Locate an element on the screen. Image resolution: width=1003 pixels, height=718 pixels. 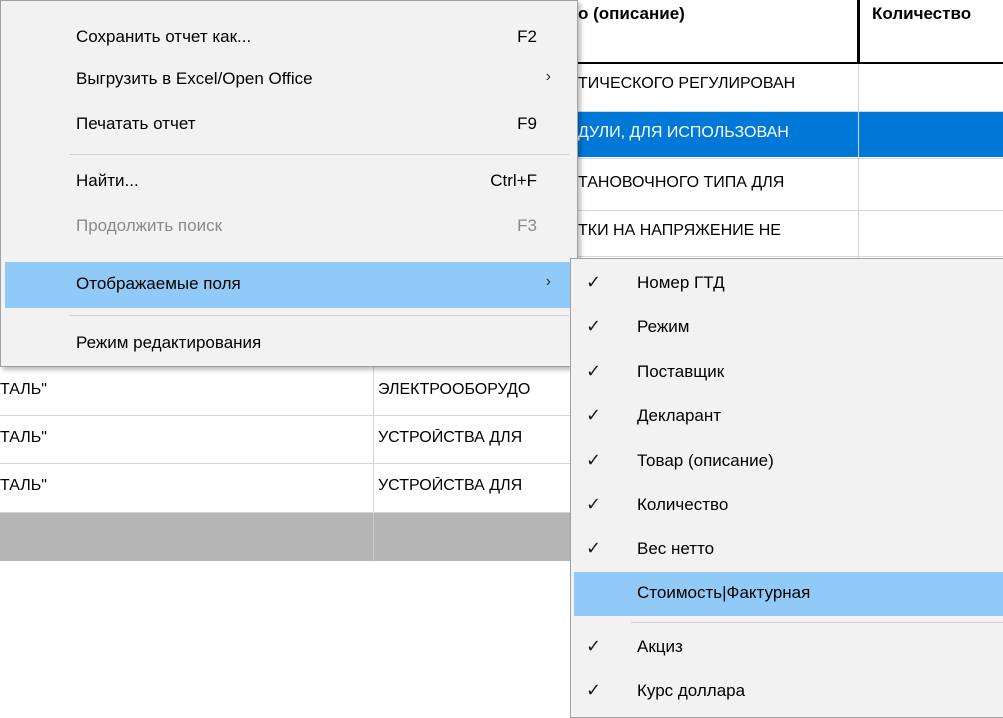
menu-item-edit-mode: Режим редактирования is located at coordinates (289, 344).